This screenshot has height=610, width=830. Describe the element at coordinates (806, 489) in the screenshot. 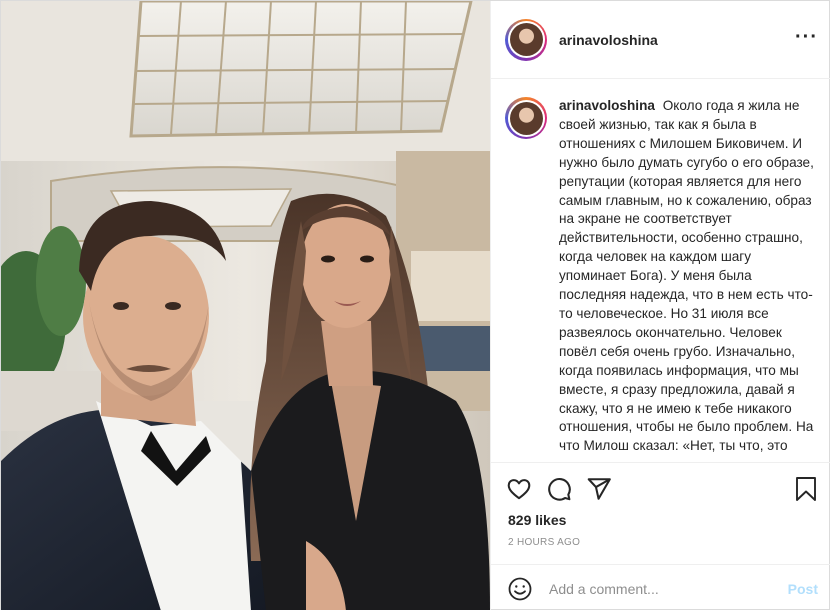

I see `bookmark-icon` at that location.